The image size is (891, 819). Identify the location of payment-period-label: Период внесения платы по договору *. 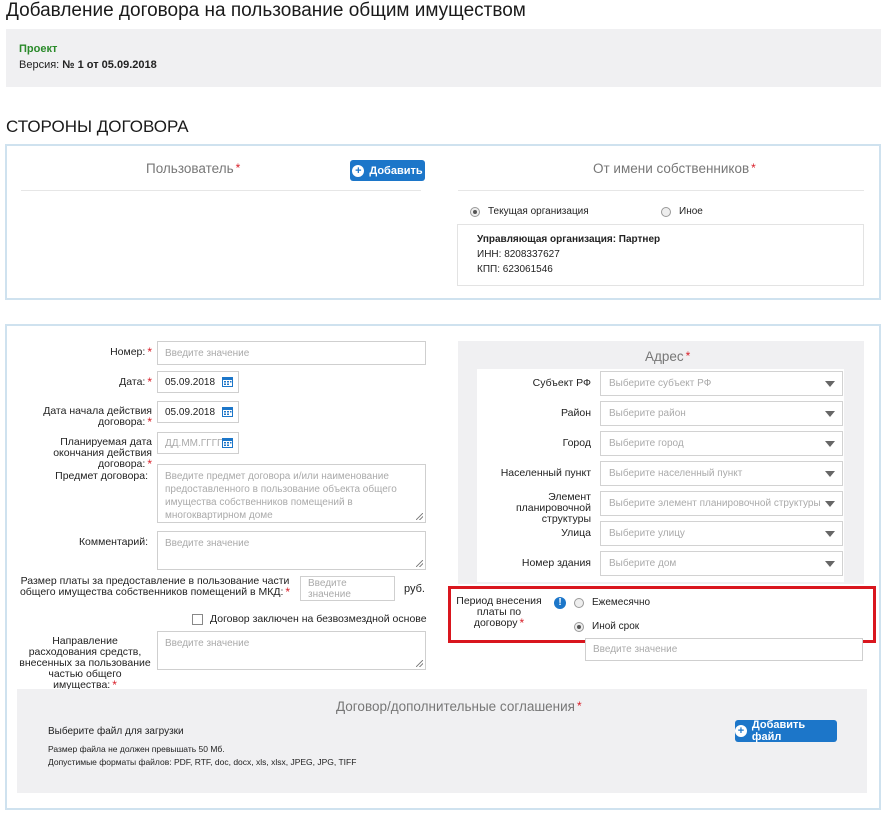
(499, 612).